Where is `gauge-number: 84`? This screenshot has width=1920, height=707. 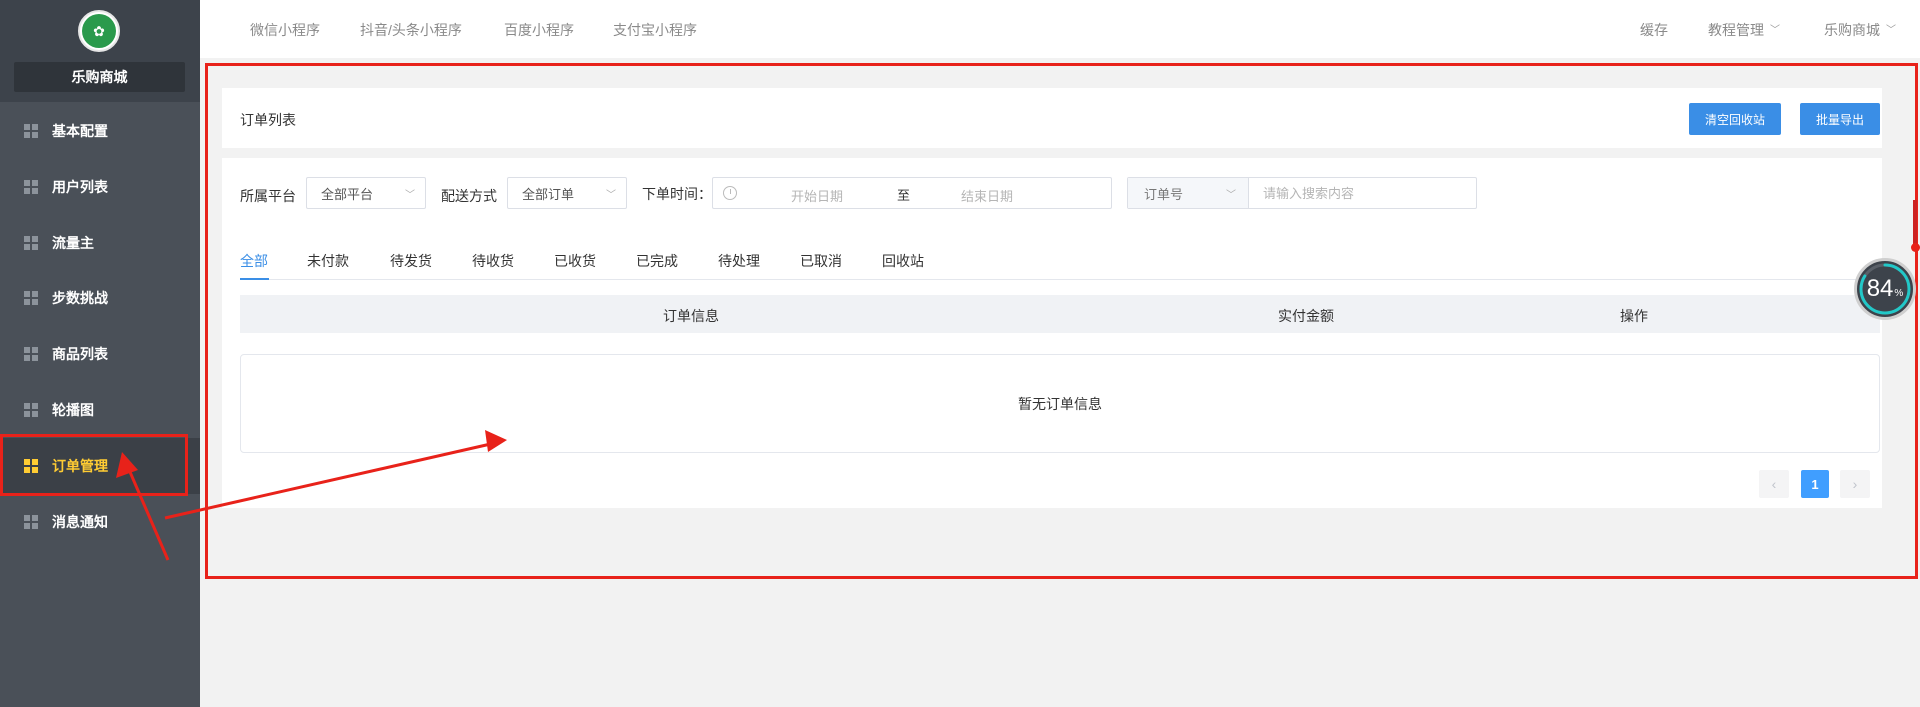
gauge-number: 84 is located at coordinates (1880, 288).